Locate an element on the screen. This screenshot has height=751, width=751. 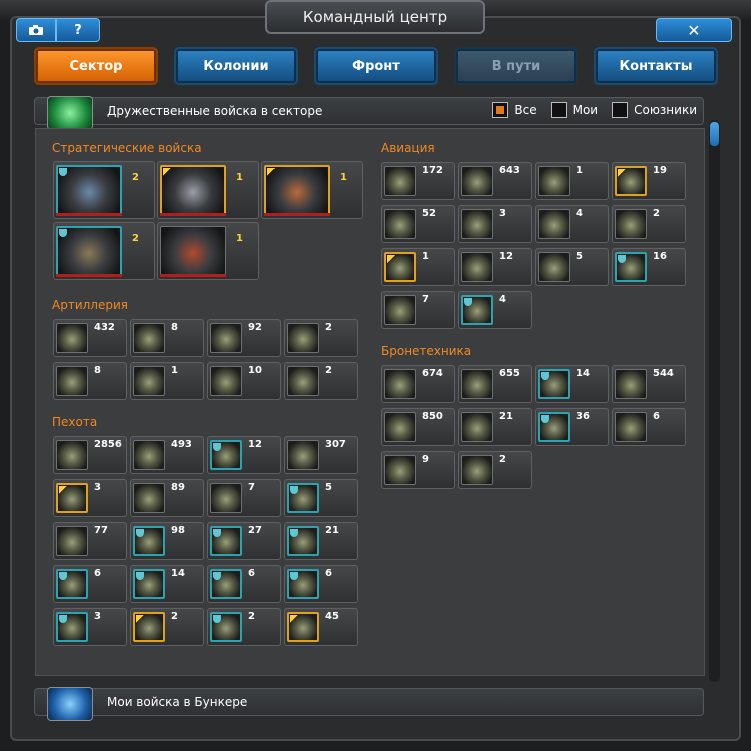
close-button: ✕ is located at coordinates (694, 30).